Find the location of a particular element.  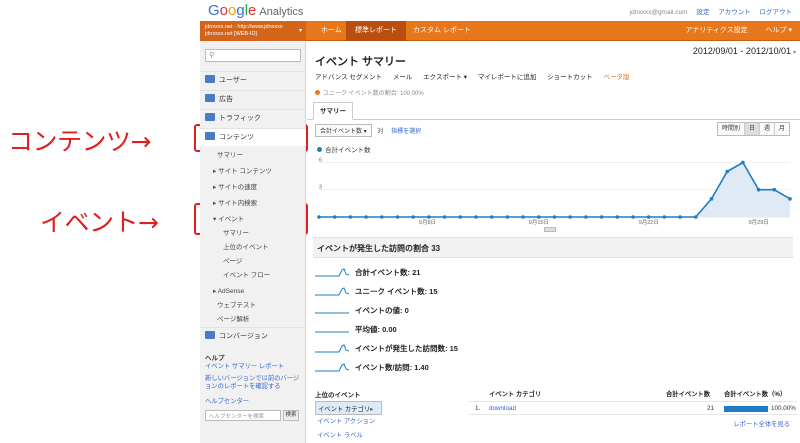

google-analytics-logo: Google Analytics is located at coordinates (255, 10).